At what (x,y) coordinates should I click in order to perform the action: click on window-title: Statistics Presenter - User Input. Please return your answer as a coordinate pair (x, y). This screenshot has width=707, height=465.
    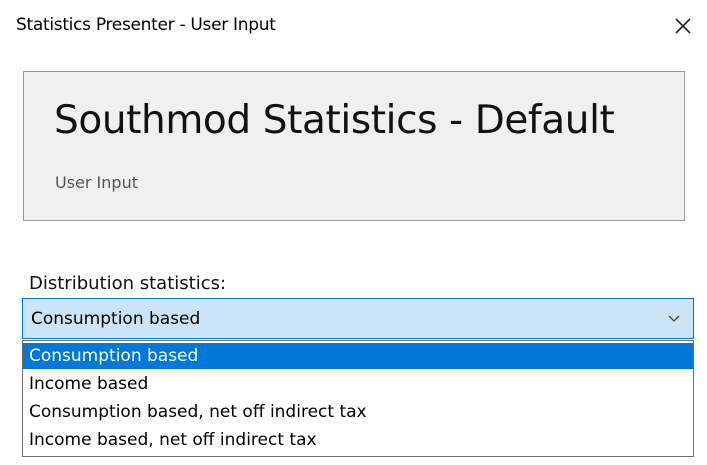
    Looking at the image, I should click on (146, 25).